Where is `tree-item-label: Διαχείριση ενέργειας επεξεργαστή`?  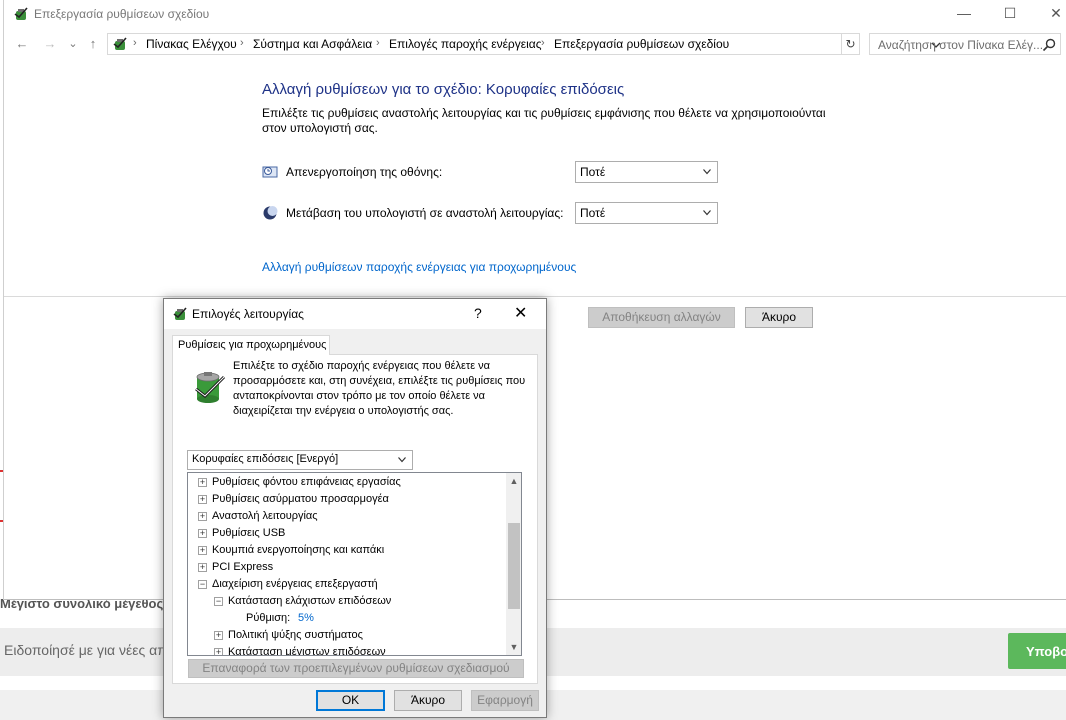
tree-item-label: Διαχείριση ενέργειας επεξεργαστή is located at coordinates (295, 584).